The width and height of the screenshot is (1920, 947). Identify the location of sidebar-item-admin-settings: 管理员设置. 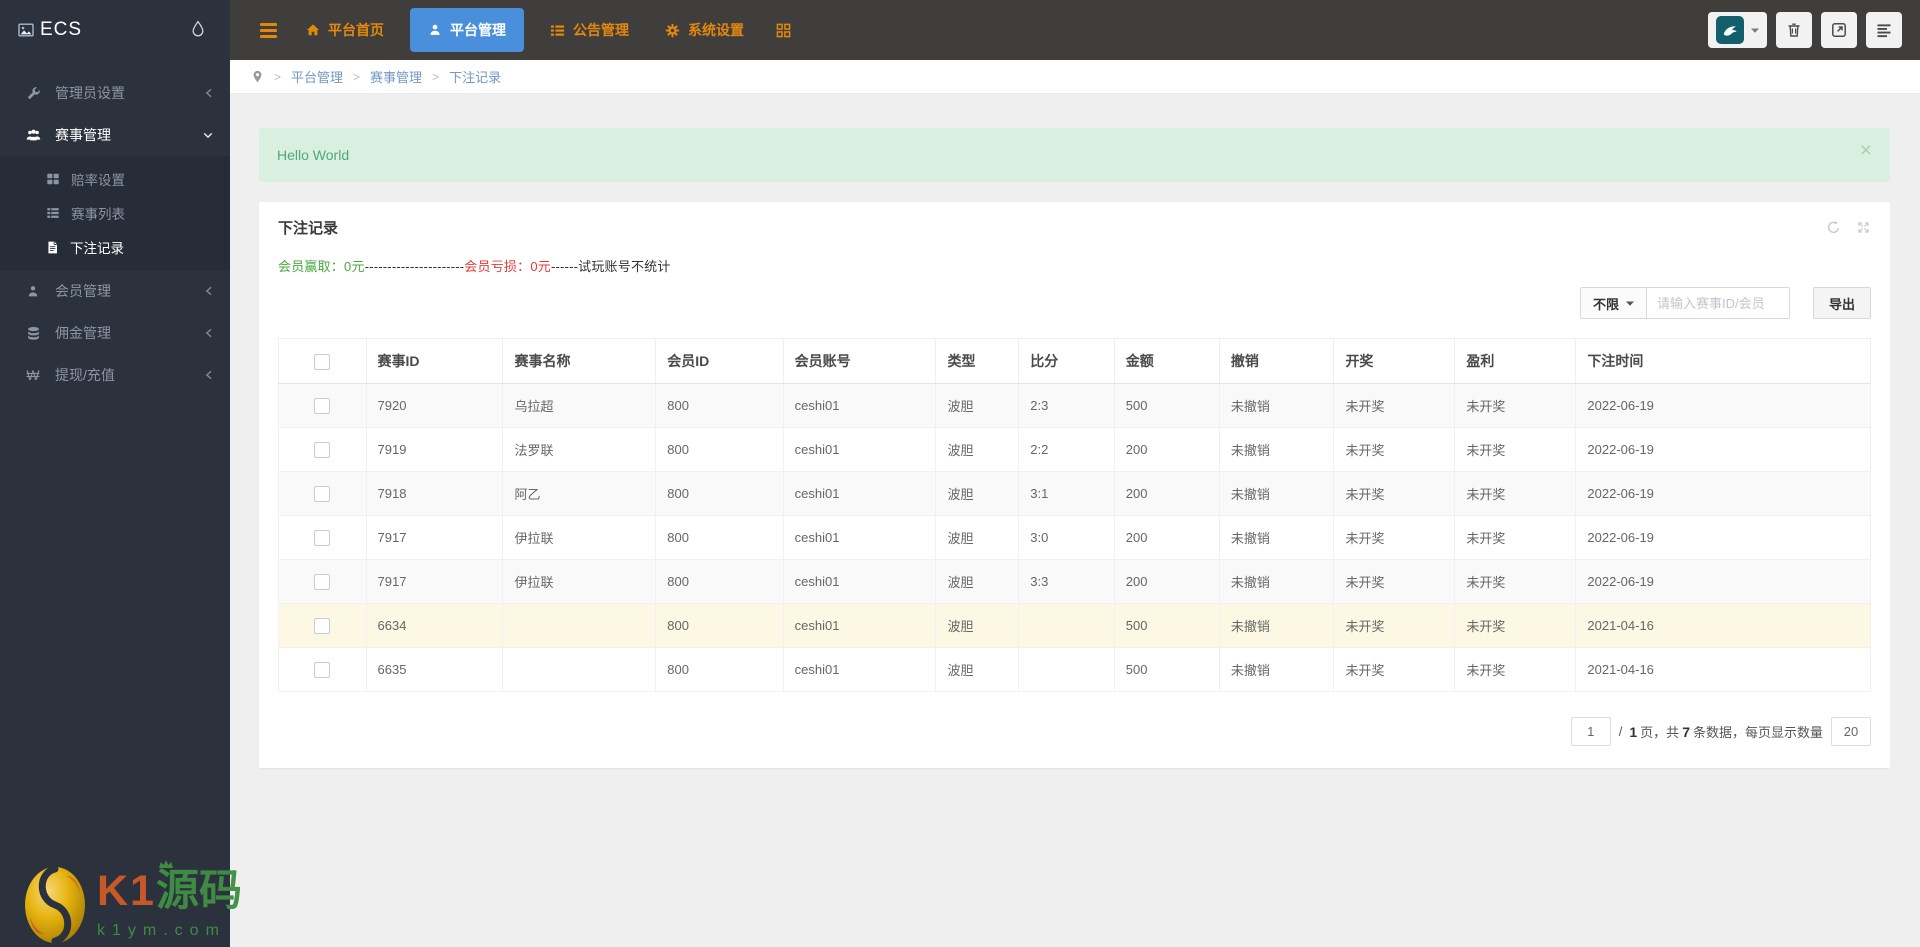
(115, 93).